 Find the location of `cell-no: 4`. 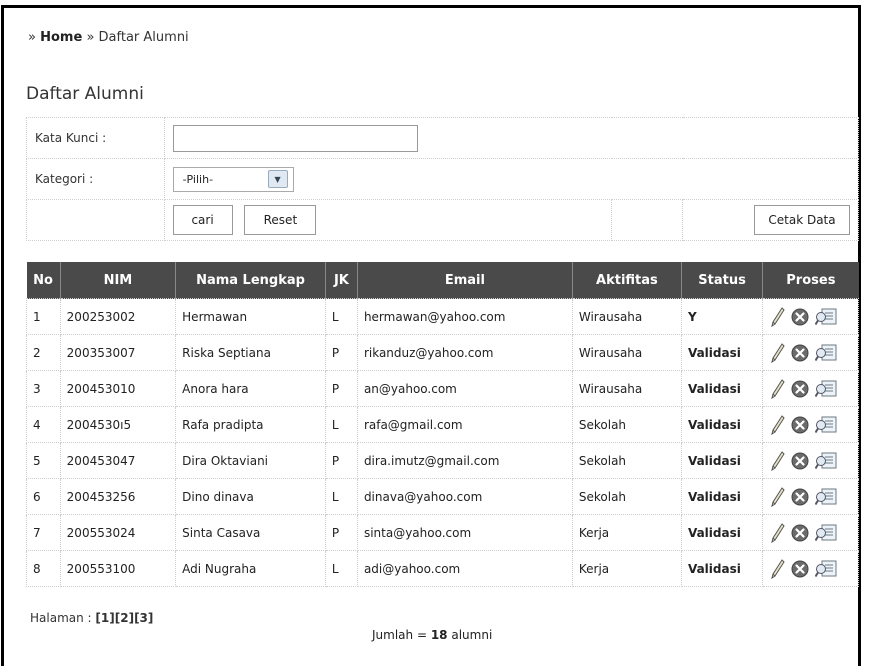

cell-no: 4 is located at coordinates (43, 424).